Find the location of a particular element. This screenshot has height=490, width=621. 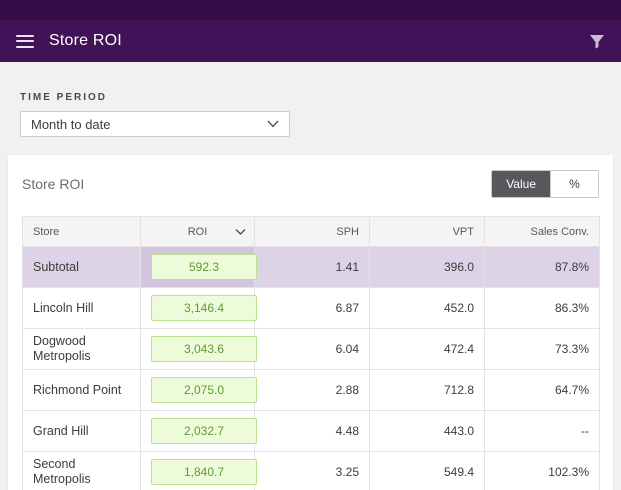

chevron-down-icon is located at coordinates (273, 124).